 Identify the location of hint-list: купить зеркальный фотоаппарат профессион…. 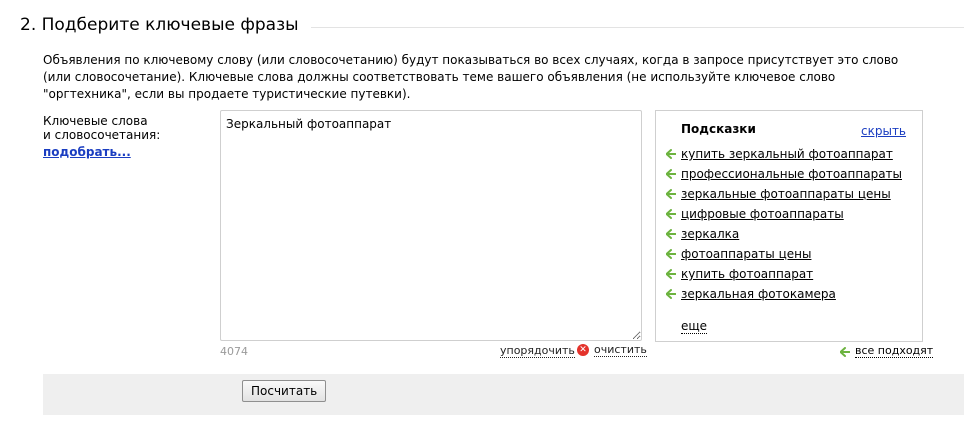
(784, 224).